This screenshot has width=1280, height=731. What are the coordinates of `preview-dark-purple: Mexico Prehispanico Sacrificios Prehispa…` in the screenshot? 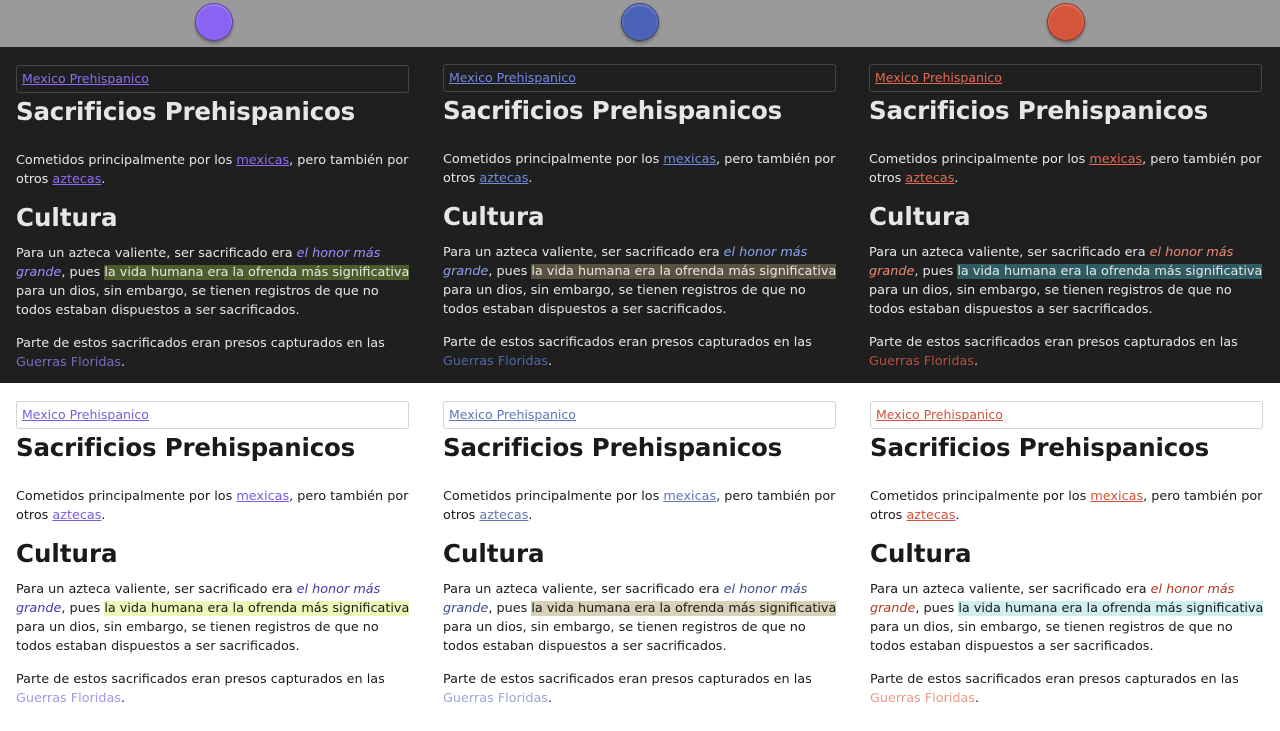 It's located at (214, 230).